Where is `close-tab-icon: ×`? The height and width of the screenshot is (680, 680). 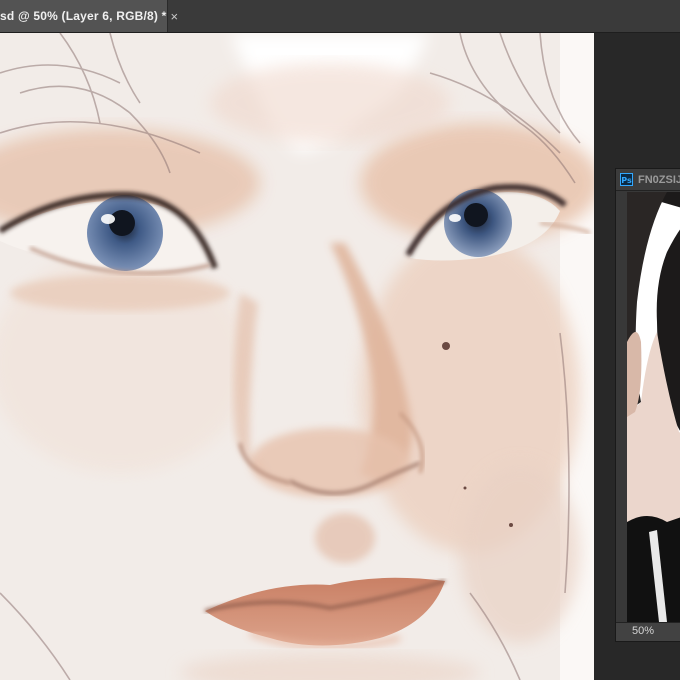
close-tab-icon: × is located at coordinates (175, 16).